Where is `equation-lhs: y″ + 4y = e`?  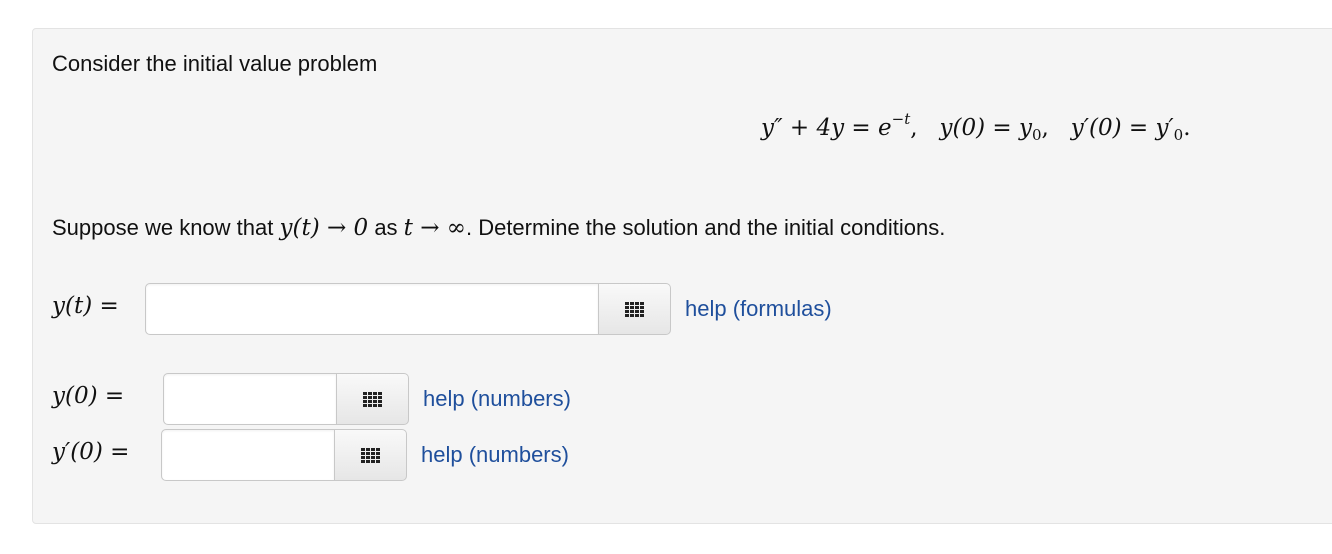
equation-lhs: y″ + 4y = e is located at coordinates (826, 128).